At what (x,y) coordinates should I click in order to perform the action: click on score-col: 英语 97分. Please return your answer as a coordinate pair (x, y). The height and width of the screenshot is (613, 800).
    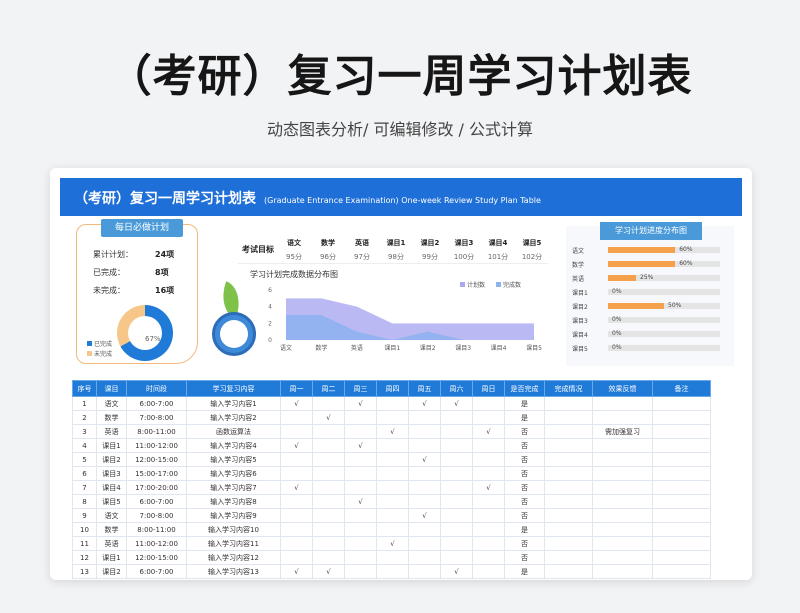
    Looking at the image, I should click on (362, 250).